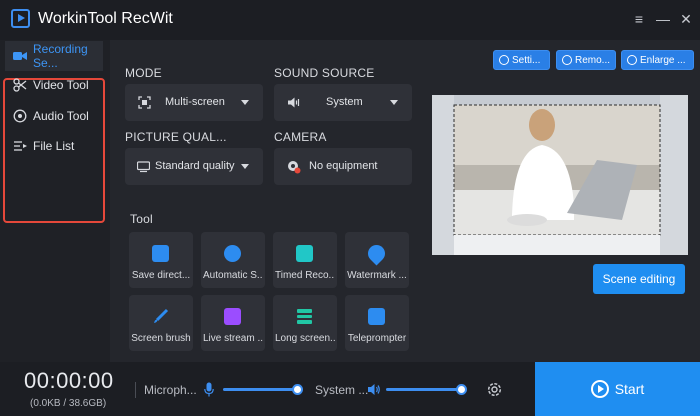 The width and height of the screenshot is (700, 416). Describe the element at coordinates (232, 253) in the screenshot. I see `auto-stop-icon` at that location.